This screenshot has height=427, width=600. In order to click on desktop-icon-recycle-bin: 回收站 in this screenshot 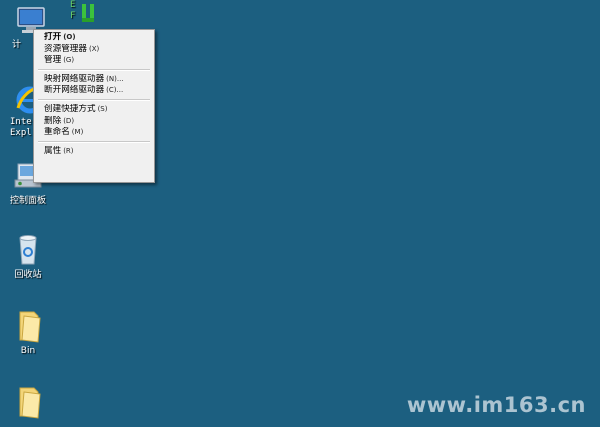, I will do `click(28, 256)`.